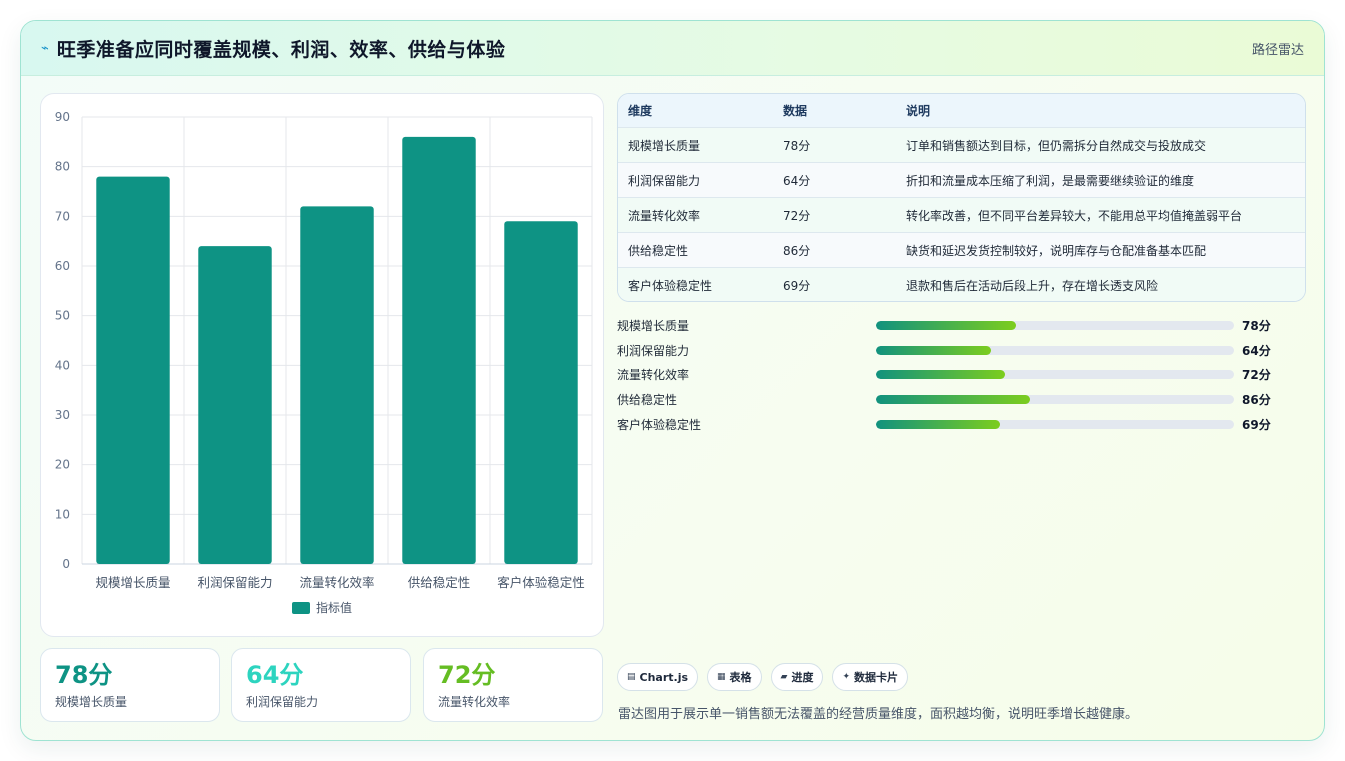  Describe the element at coordinates (62, 365) in the screenshot. I see `y-tick-label: 40` at that location.